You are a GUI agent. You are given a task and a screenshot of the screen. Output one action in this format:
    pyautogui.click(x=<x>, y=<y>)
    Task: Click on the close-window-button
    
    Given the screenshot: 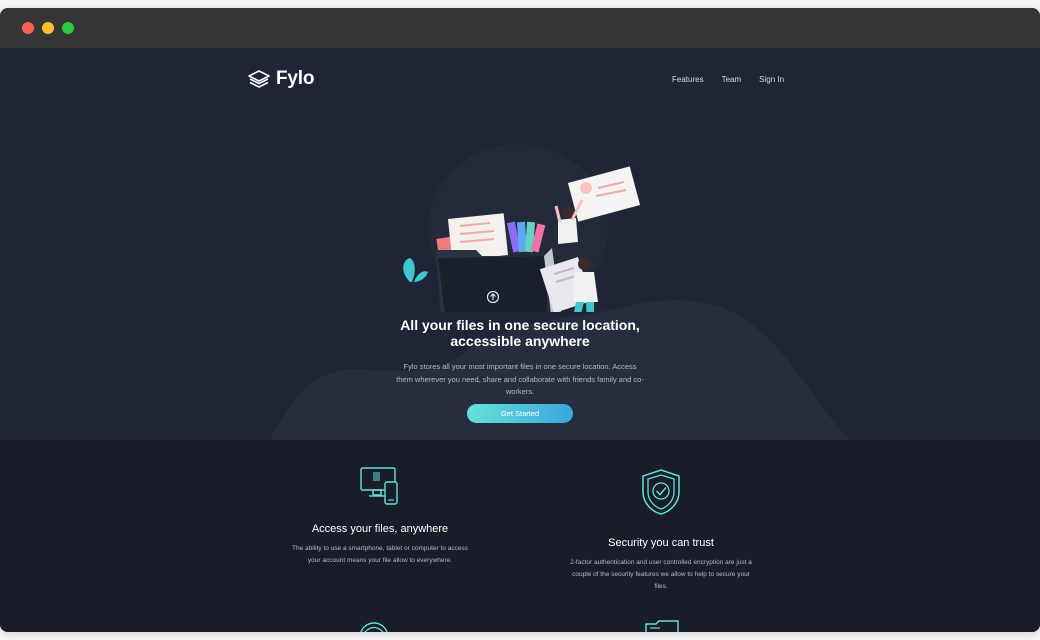 What is the action you would take?
    pyautogui.click(x=28, y=28)
    